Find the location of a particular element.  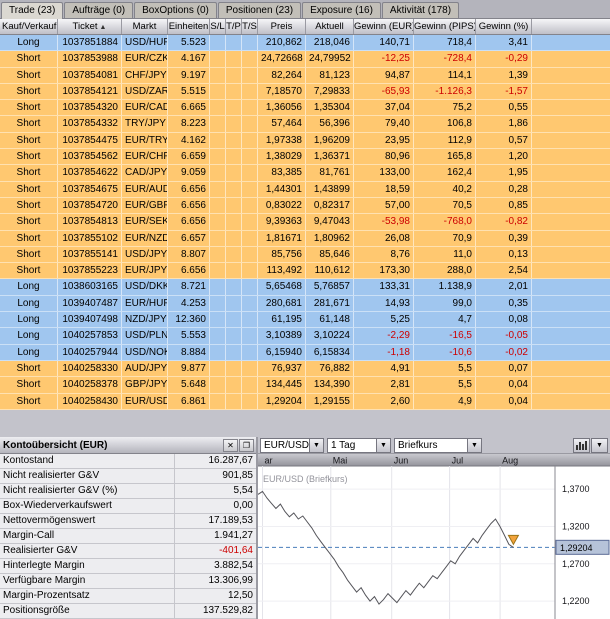

cell-current: 5,76857 is located at coordinates (330, 287).